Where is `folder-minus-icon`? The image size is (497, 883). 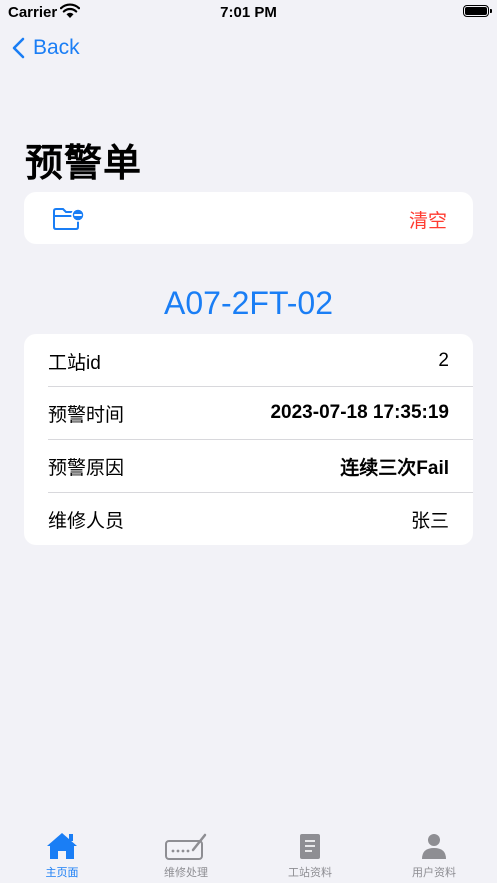
folder-minus-icon is located at coordinates (69, 221).